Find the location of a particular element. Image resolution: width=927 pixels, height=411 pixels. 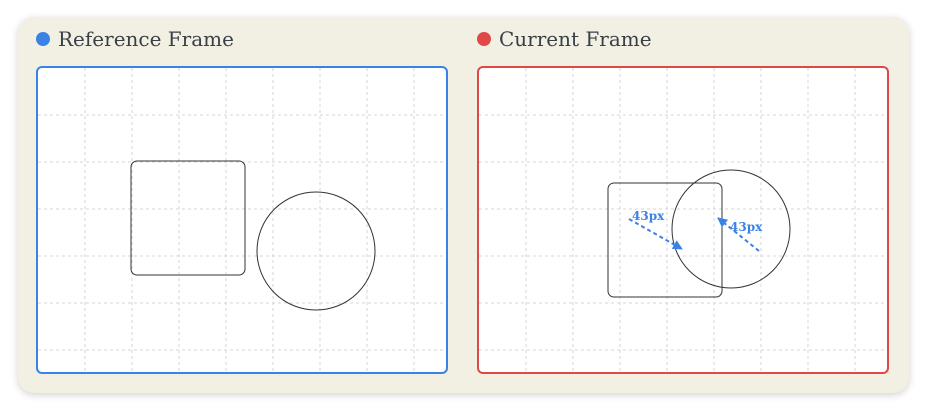

reference-header: Reference Frame is located at coordinates (135, 39).